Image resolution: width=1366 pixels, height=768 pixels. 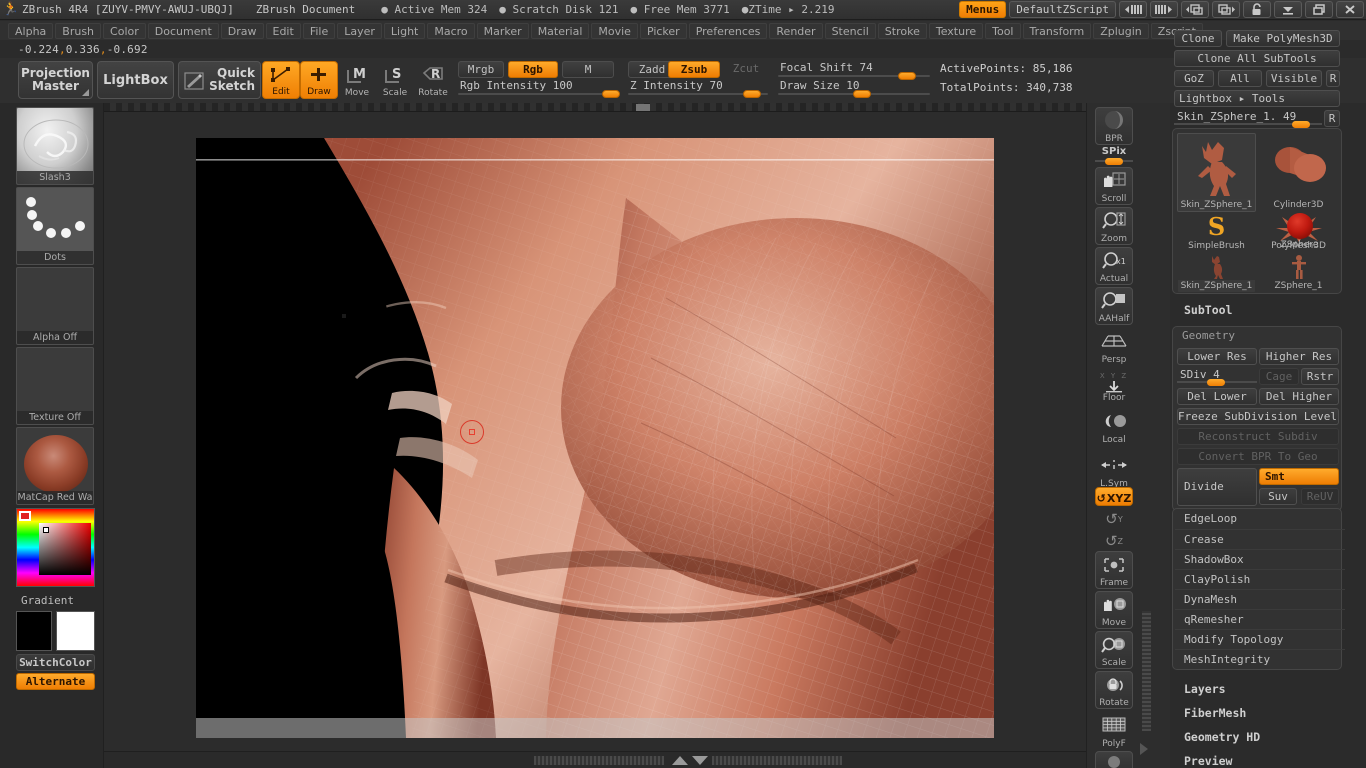 I want to click on cage-button: Cage, so click(x=1279, y=376).